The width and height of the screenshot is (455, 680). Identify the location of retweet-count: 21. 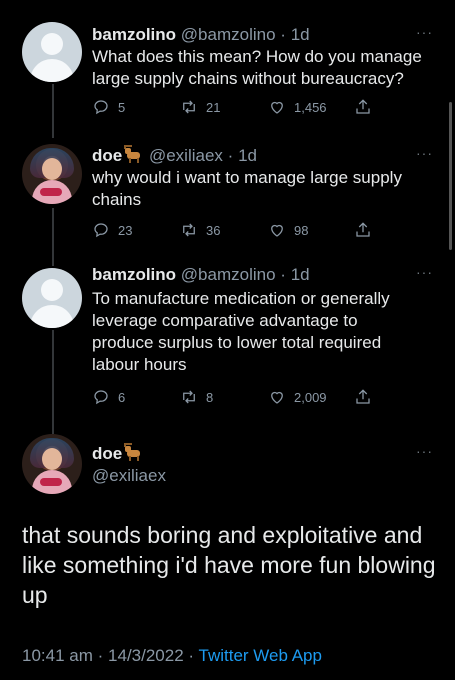
(213, 107).